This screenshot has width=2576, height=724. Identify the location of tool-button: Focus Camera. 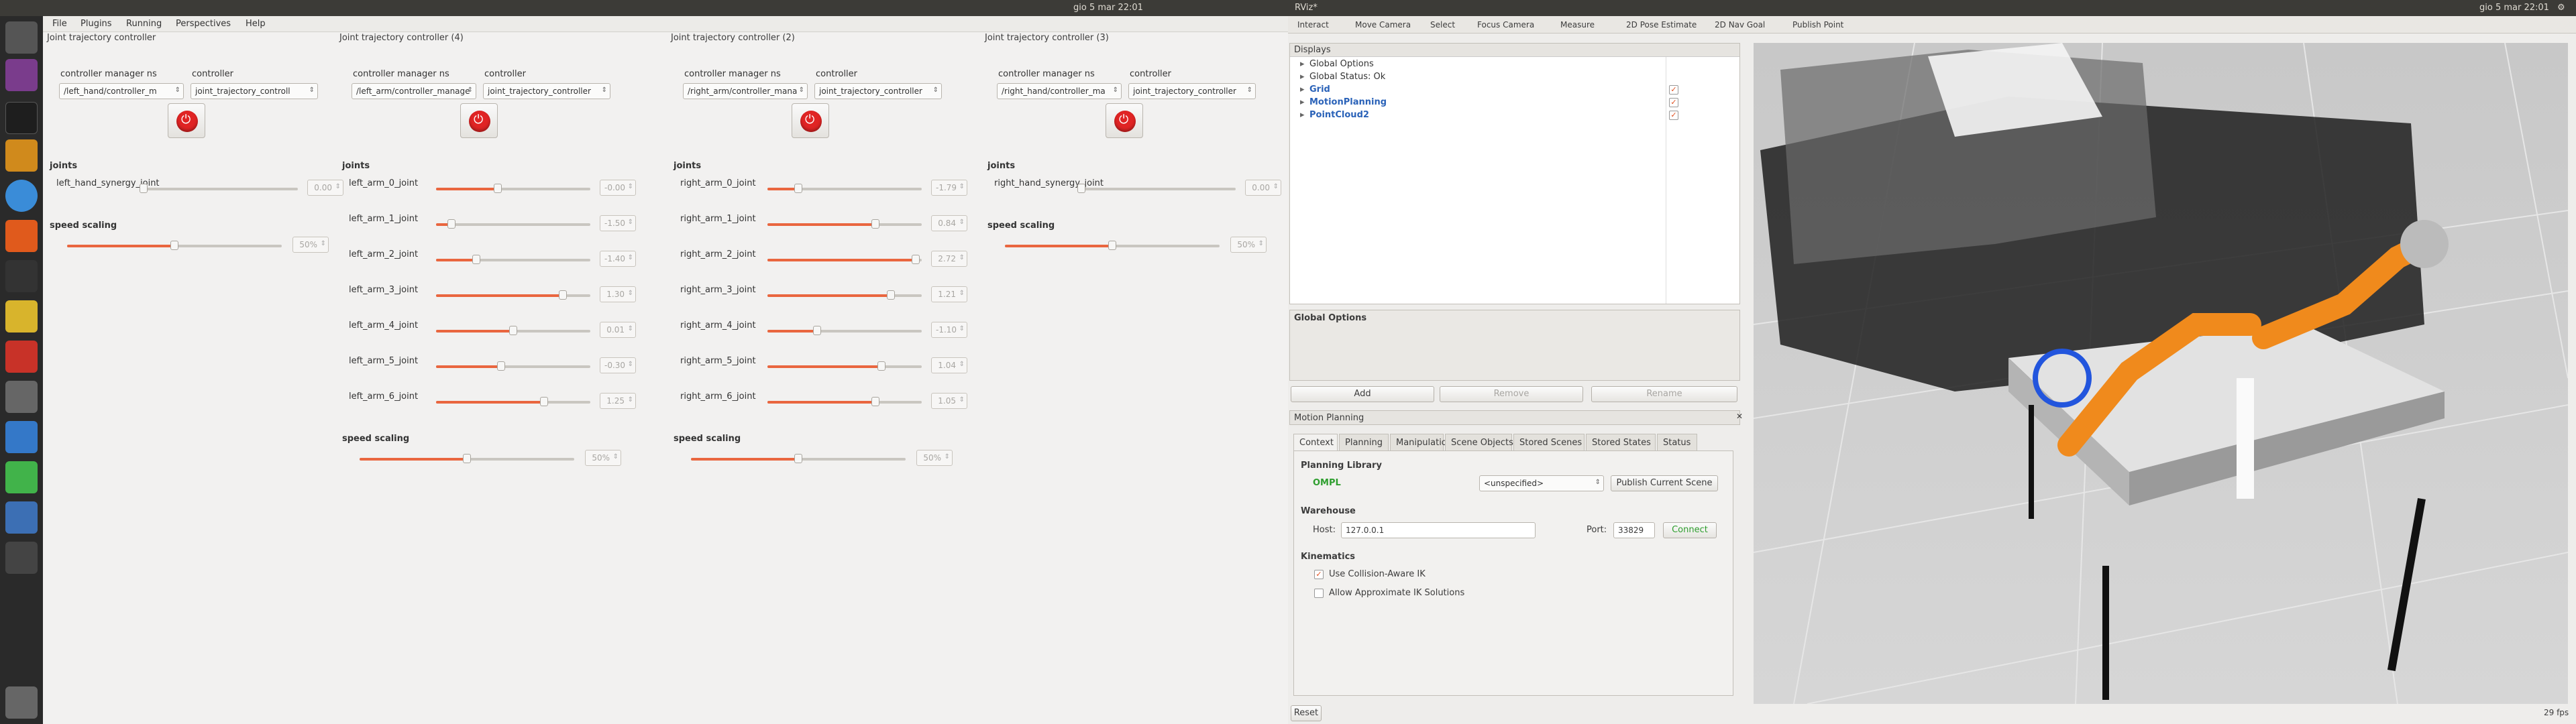
(1505, 24).